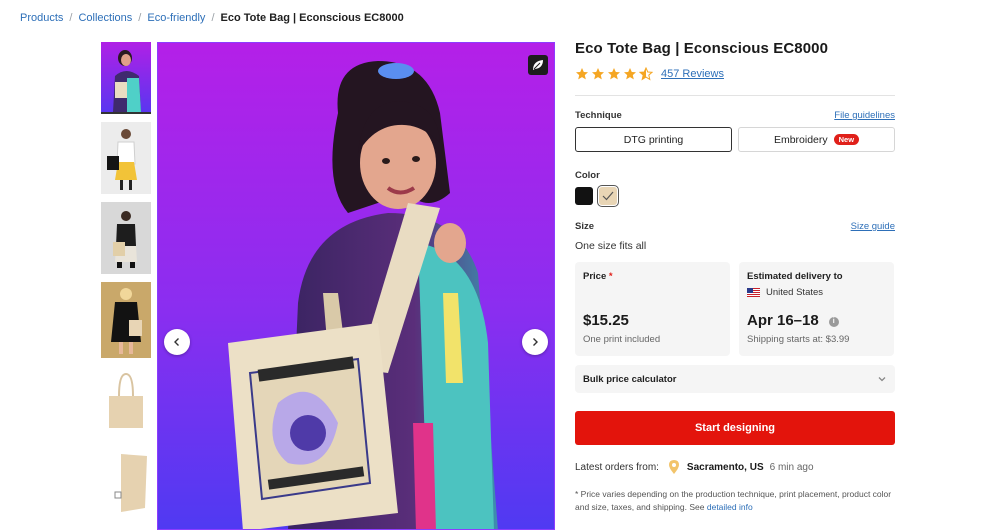 This screenshot has height=530, width=1000. What do you see at coordinates (833, 321) in the screenshot?
I see `info-icon: i` at bounding box center [833, 321].